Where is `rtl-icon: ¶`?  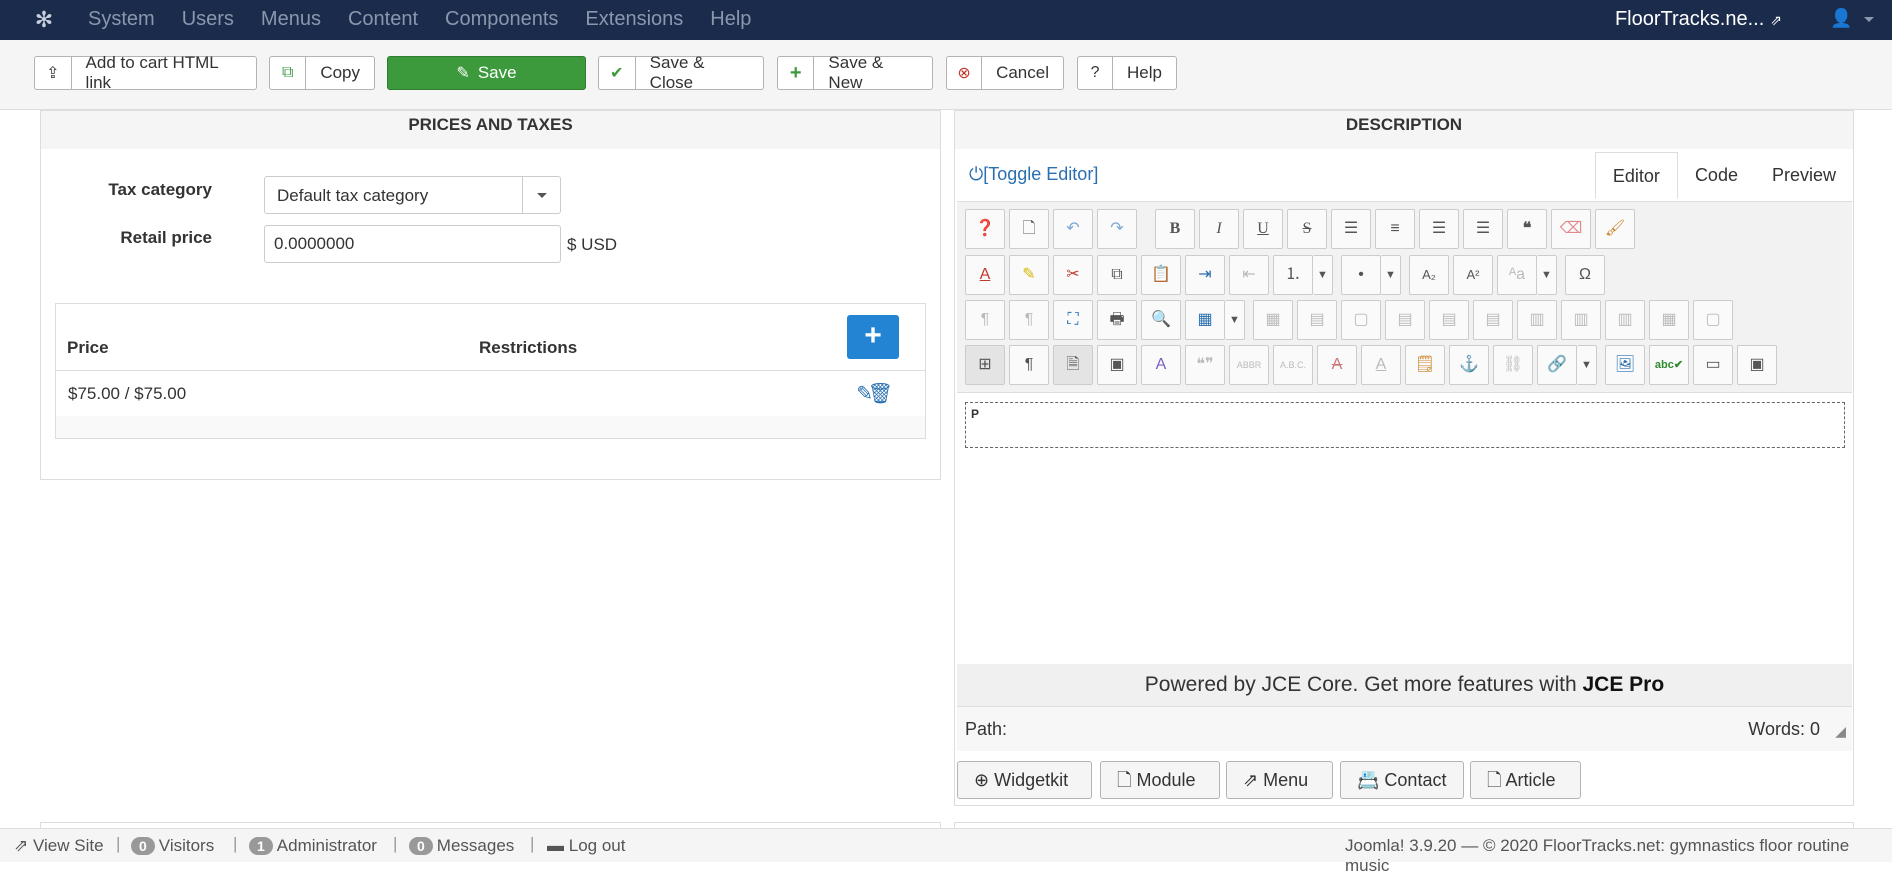 rtl-icon: ¶ is located at coordinates (1029, 320).